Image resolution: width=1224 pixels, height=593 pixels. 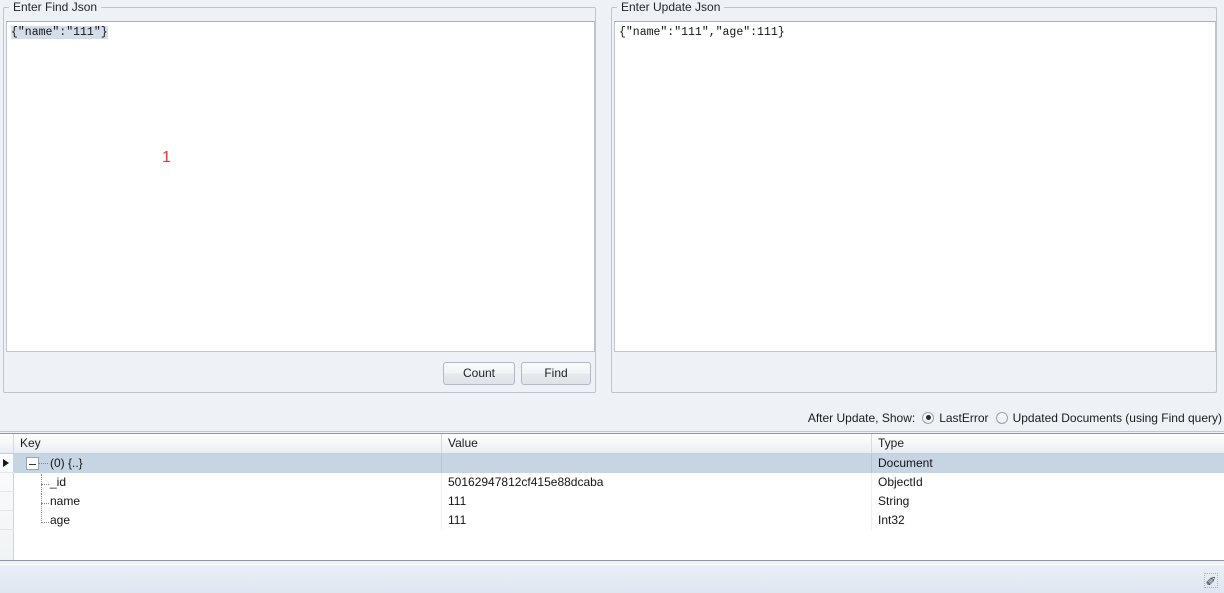 What do you see at coordinates (1211, 581) in the screenshot?
I see `pin-icon: ✐` at bounding box center [1211, 581].